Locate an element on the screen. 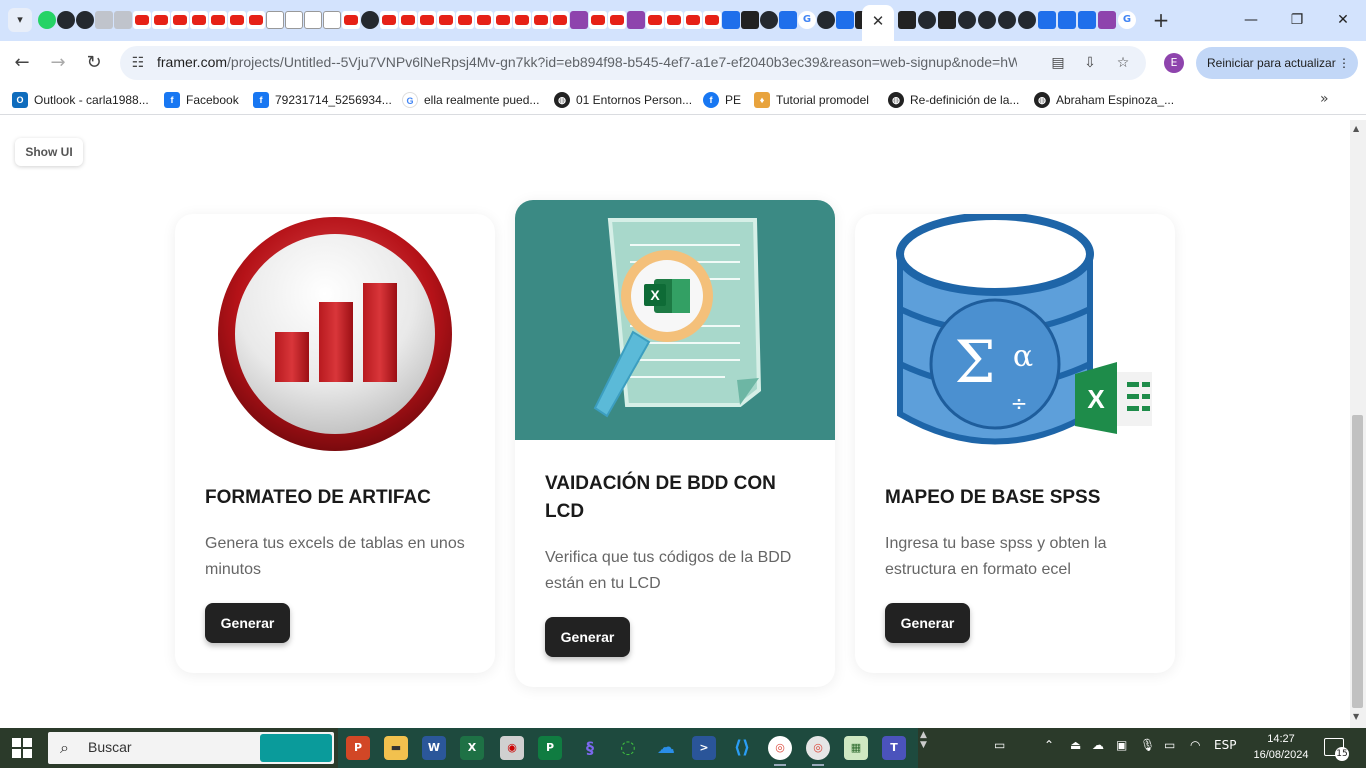 Image resolution: width=1366 pixels, height=768 pixels. page-scrollbar: ▲ ▼ is located at coordinates (1358, 424).